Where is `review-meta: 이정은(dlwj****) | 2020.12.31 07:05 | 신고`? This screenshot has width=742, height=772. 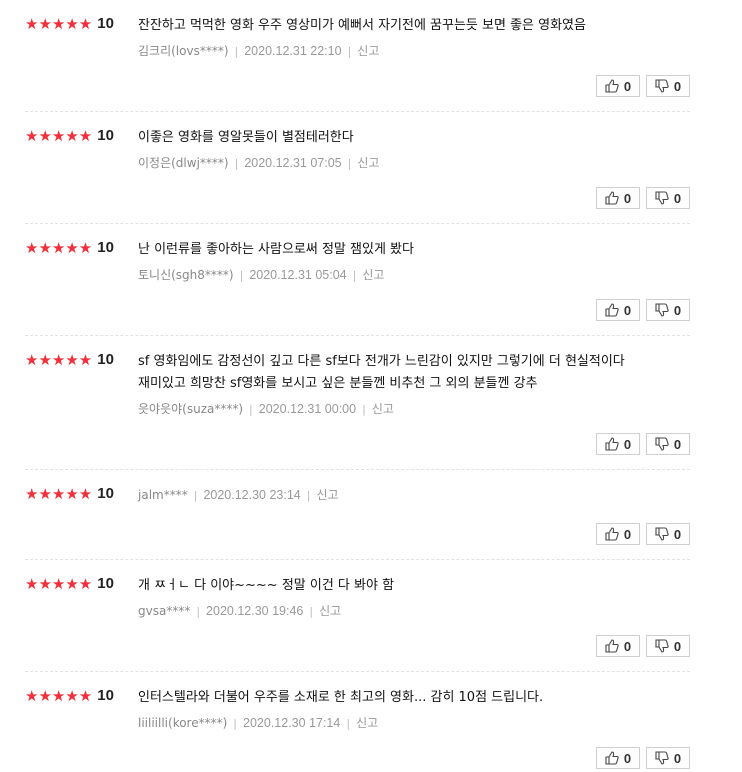
review-meta: 이정은(dlwj****) | 2020.12.31 07:05 | 신고 is located at coordinates (414, 163).